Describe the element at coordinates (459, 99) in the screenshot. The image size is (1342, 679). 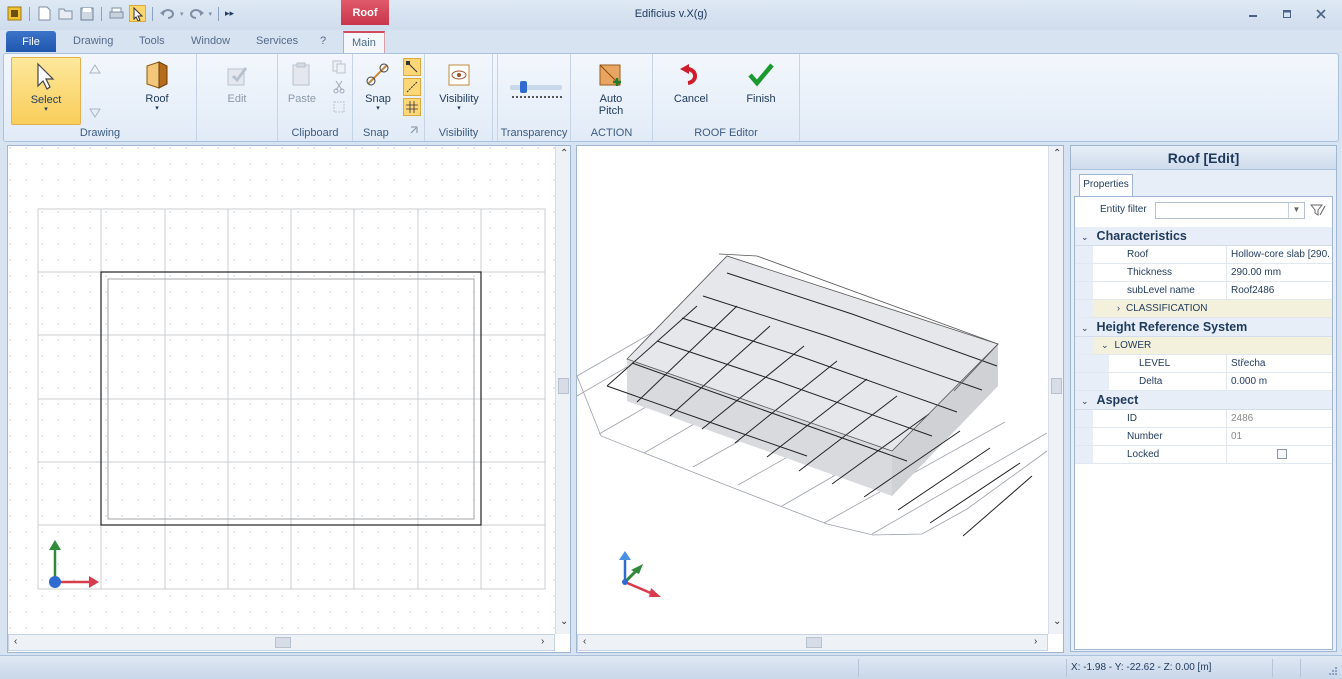
I see `visibility-label: Visibility` at that location.